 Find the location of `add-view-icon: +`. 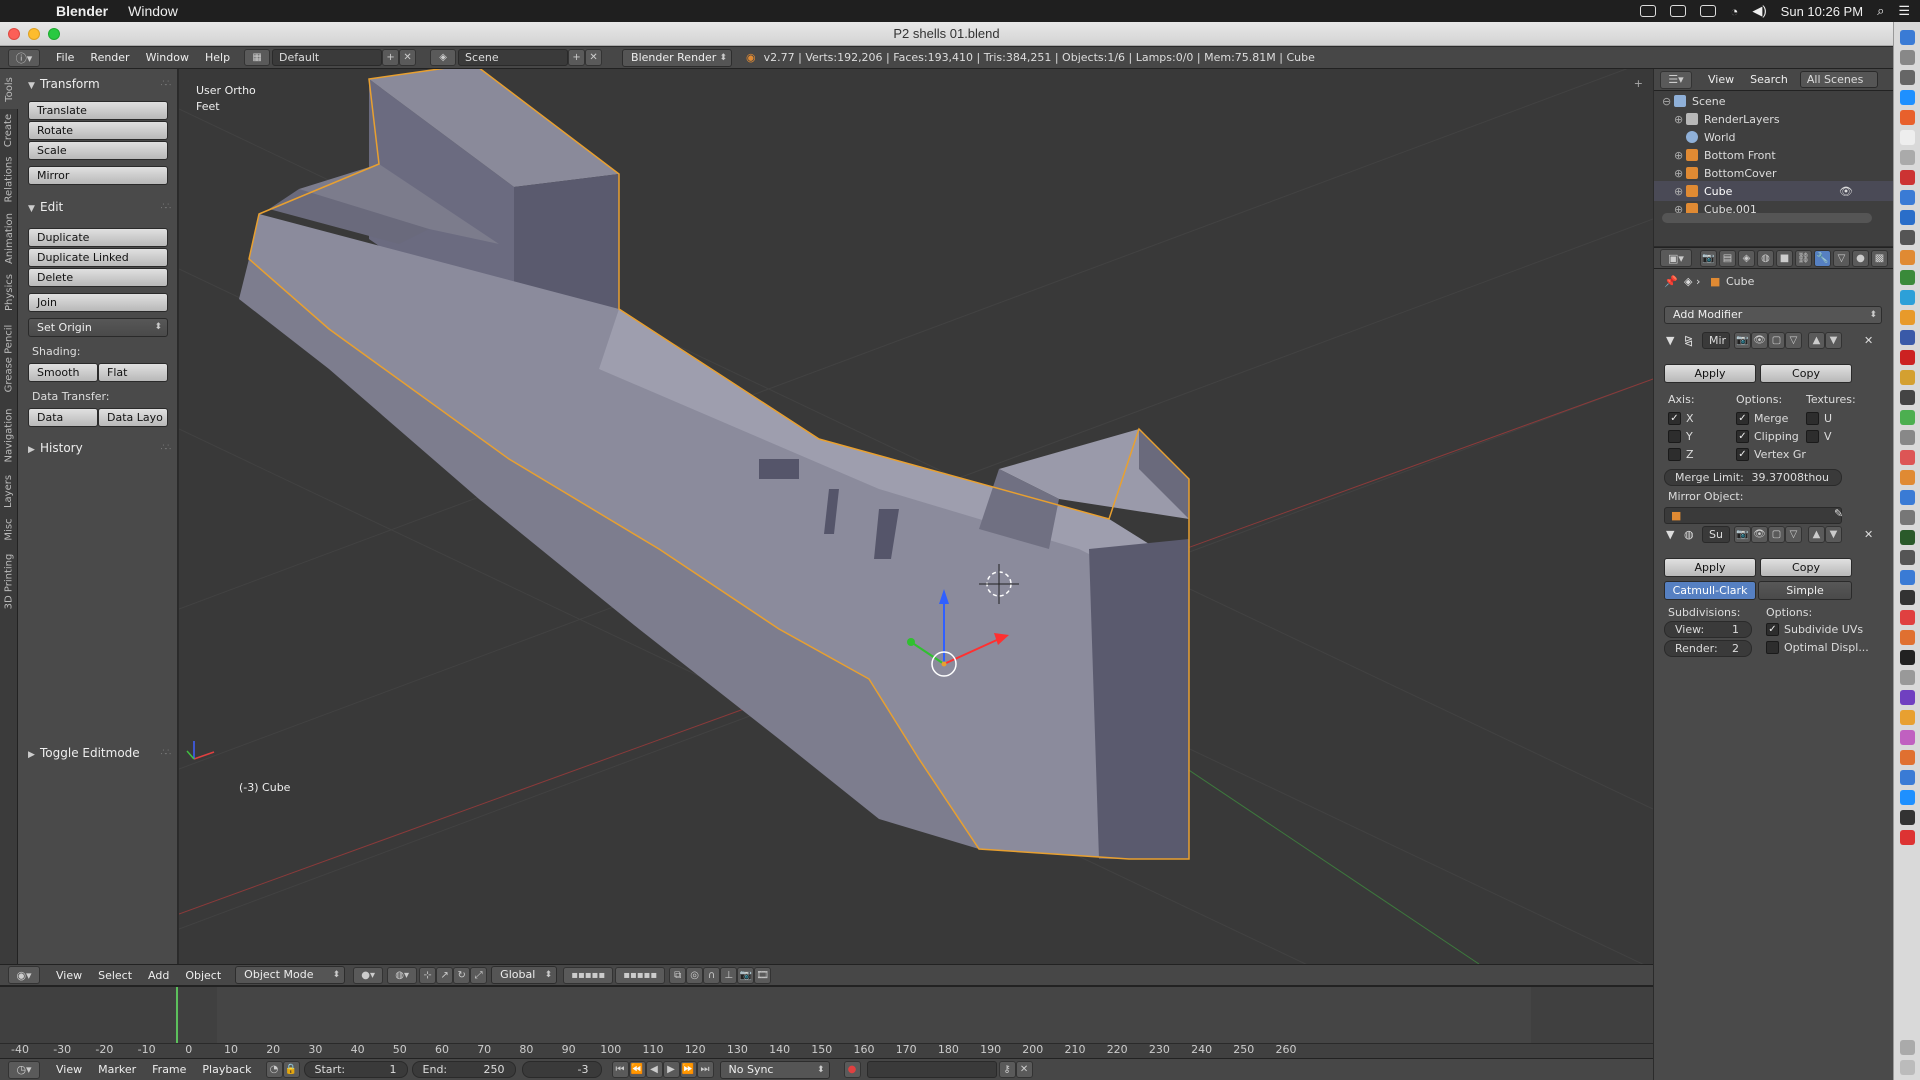

add-view-icon: + is located at coordinates (1638, 83).